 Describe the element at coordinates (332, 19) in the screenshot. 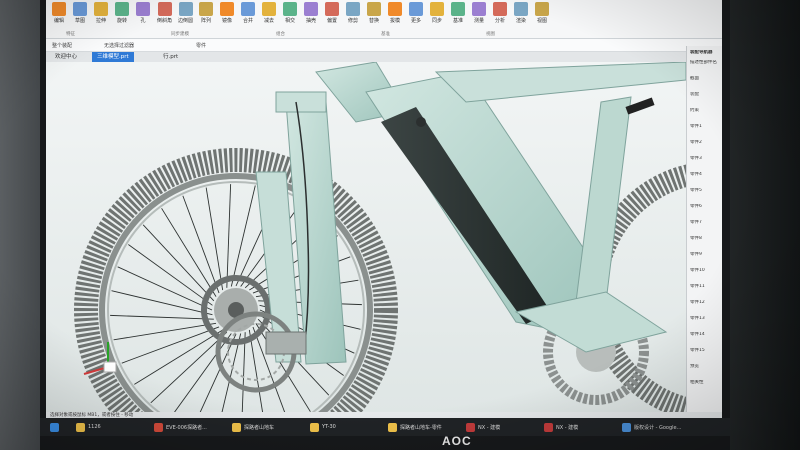

I see `ribbon-button: 偏置` at that location.